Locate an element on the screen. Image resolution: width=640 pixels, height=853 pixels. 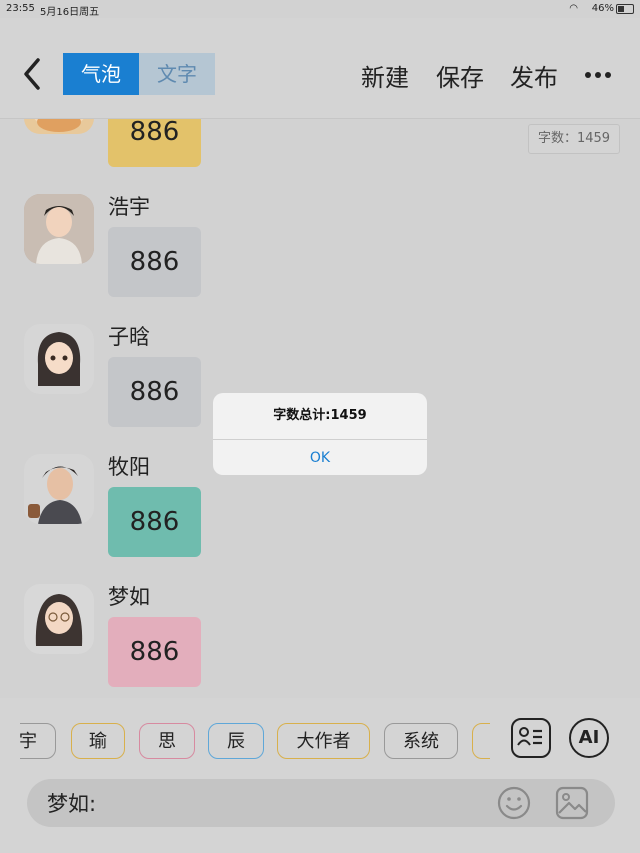
ai-button: AI is located at coordinates (589, 738).